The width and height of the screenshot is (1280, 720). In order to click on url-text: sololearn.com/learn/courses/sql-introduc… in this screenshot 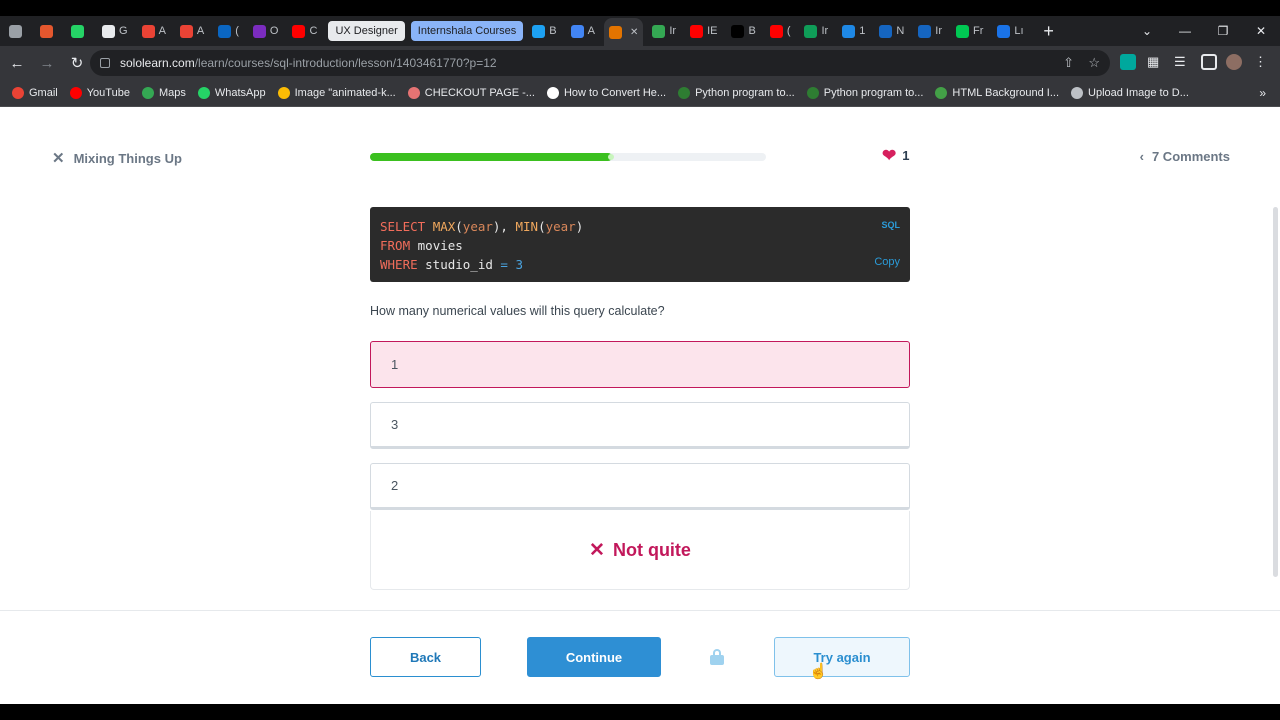, I will do `click(308, 63)`.